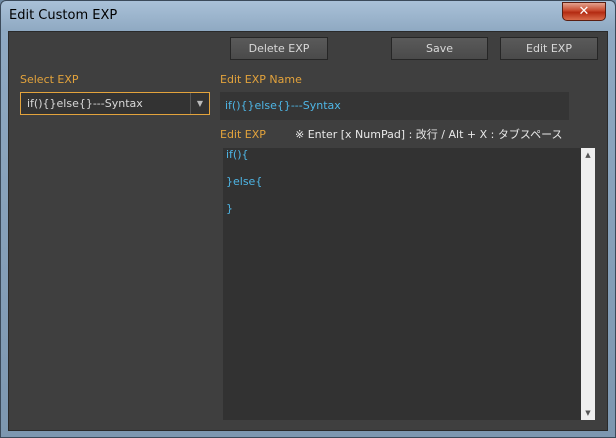 The height and width of the screenshot is (438, 616). I want to click on title-bar: Edit Custom EXP ✕, so click(308, 16).